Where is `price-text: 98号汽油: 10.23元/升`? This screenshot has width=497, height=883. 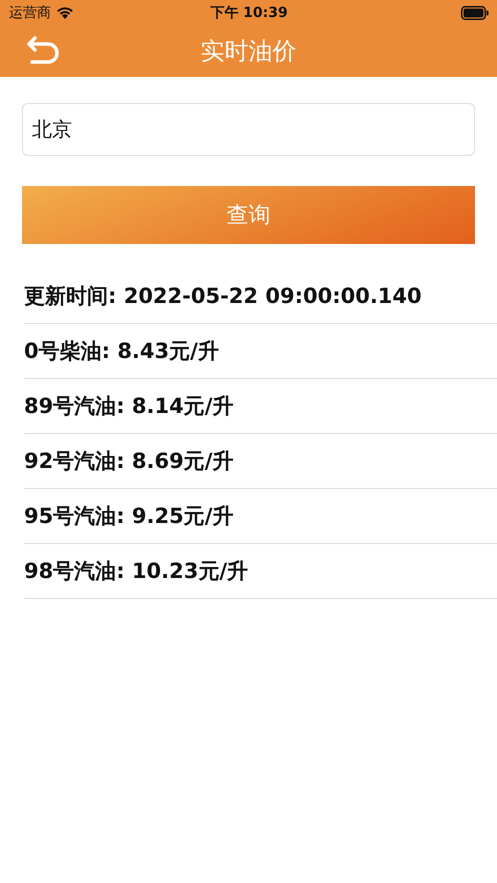 price-text: 98号汽油: 10.23元/升 is located at coordinates (136, 571).